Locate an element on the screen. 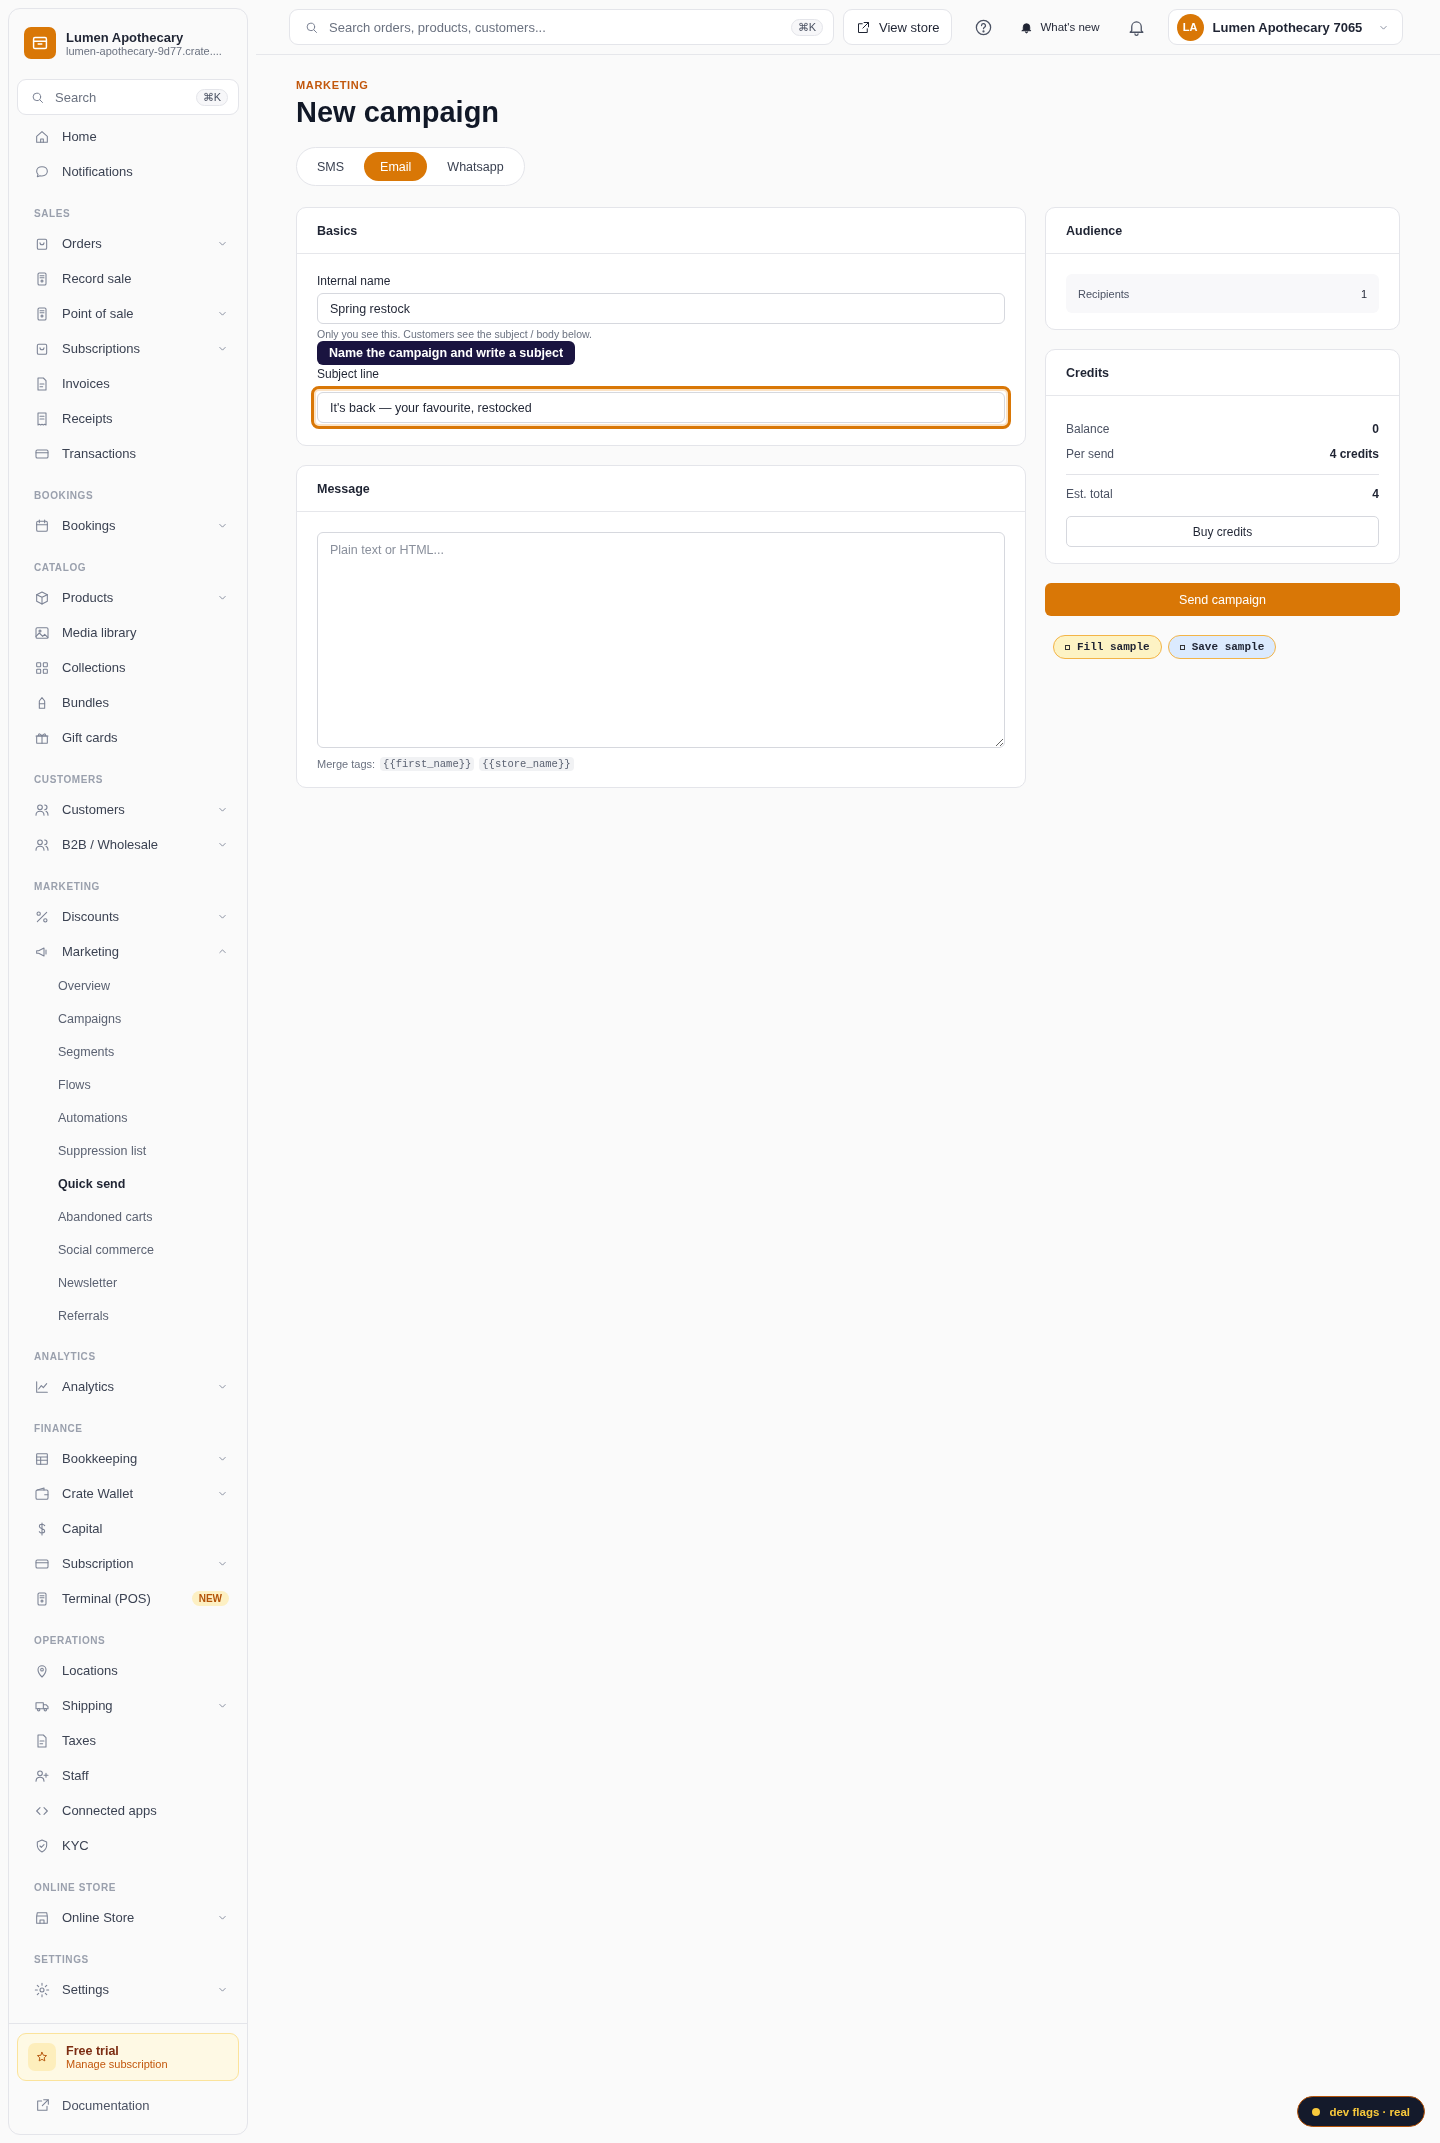  map-pin-icon is located at coordinates (42, 1670).